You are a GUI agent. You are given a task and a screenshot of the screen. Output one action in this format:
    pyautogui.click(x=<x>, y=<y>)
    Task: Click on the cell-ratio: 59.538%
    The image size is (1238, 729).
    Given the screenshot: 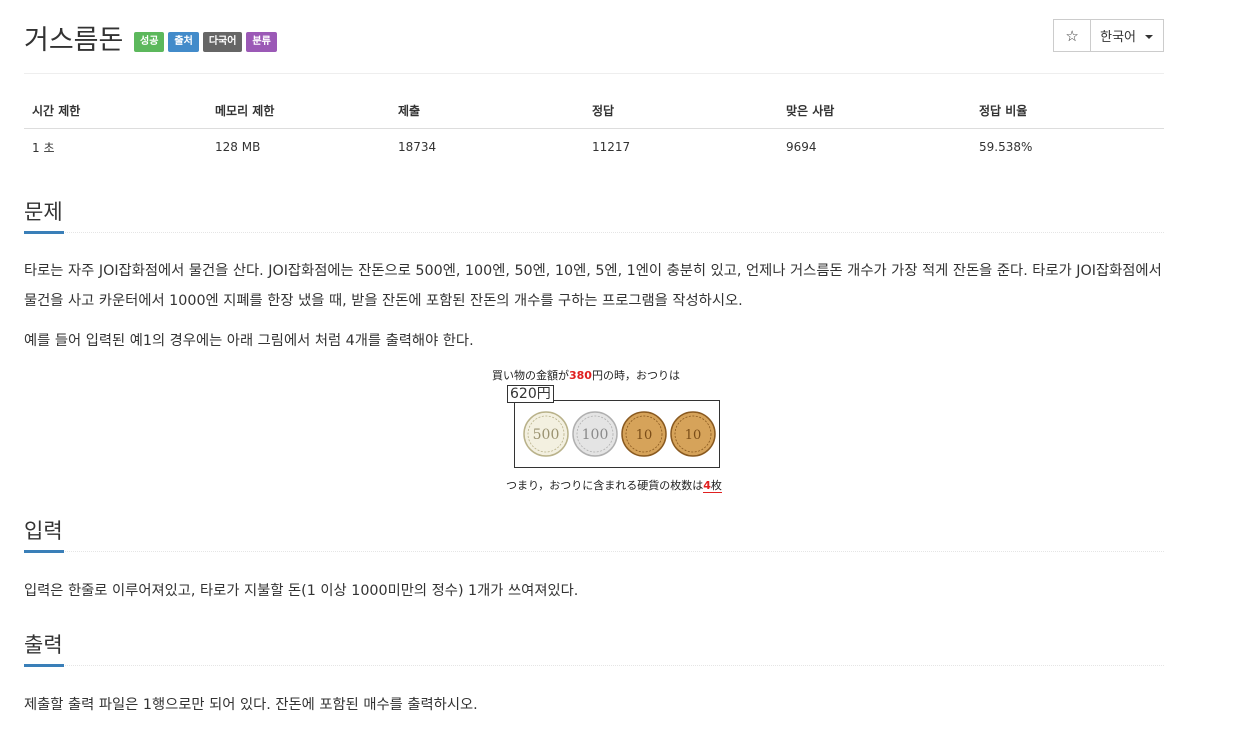 What is the action you would take?
    pyautogui.click(x=1006, y=147)
    